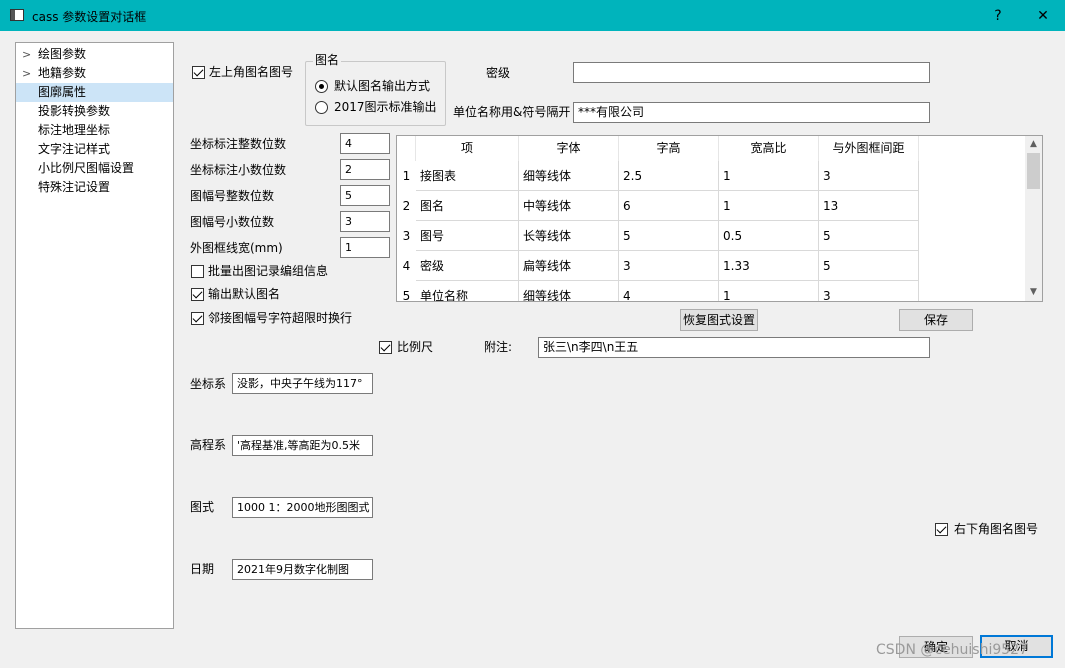  What do you see at coordinates (382, 86) in the screenshot?
I see `radio-default-label: 默认图名输出方式` at bounding box center [382, 86].